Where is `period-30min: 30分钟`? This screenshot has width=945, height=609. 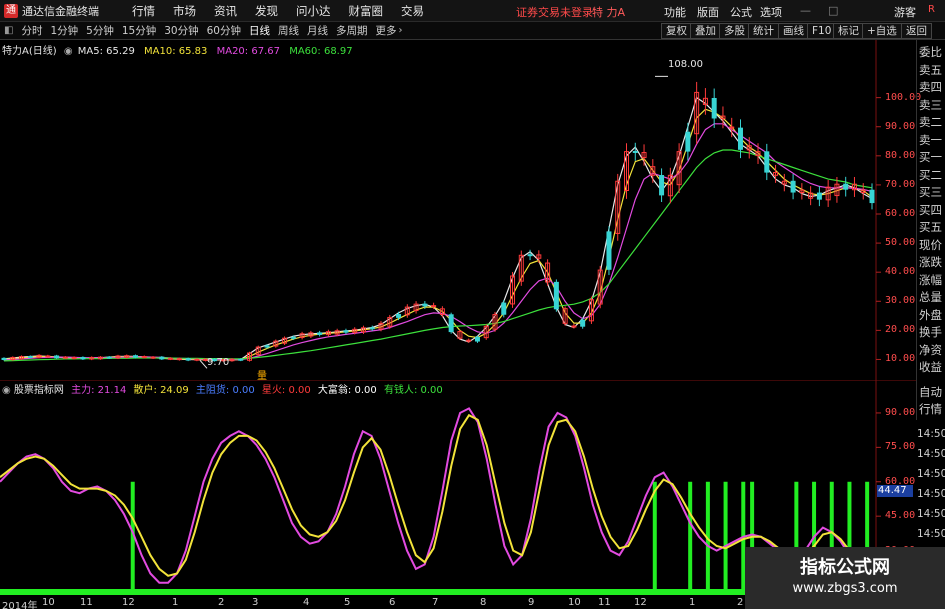
period-30min: 30分钟 is located at coordinates (181, 30).